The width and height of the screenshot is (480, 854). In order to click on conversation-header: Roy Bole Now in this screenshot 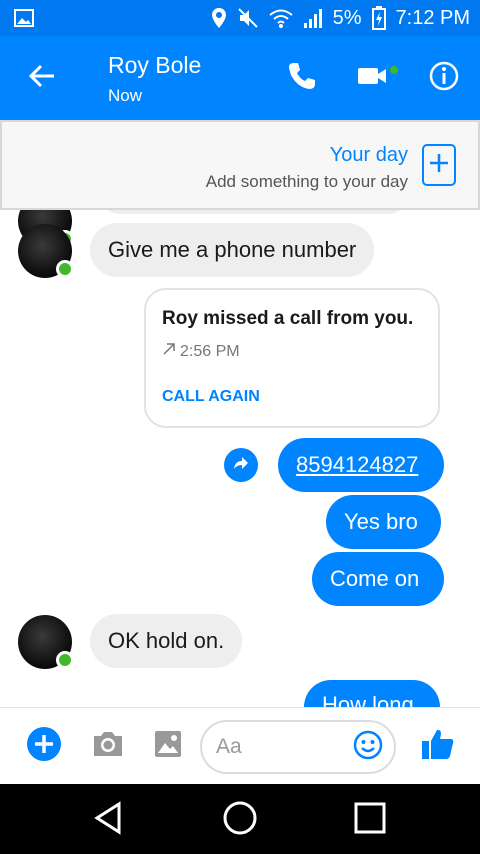, I will do `click(240, 78)`.